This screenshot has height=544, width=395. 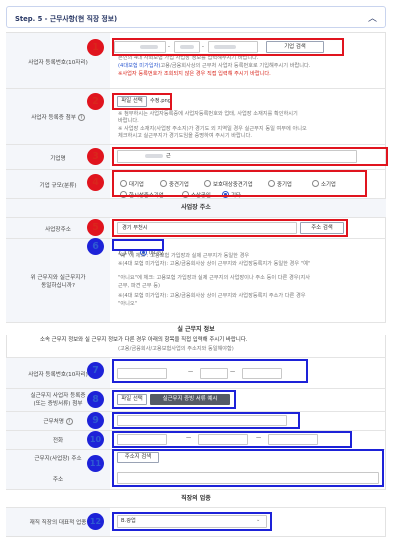 What do you see at coordinates (128, 121) in the screenshot?
I see `cert-note-1b: 바랍니다.` at bounding box center [128, 121].